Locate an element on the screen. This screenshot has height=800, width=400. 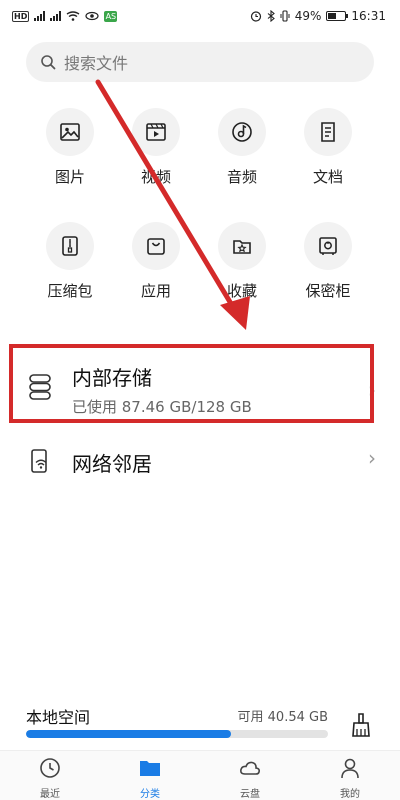
tab-mine: 我的 is located at coordinates (350, 775).